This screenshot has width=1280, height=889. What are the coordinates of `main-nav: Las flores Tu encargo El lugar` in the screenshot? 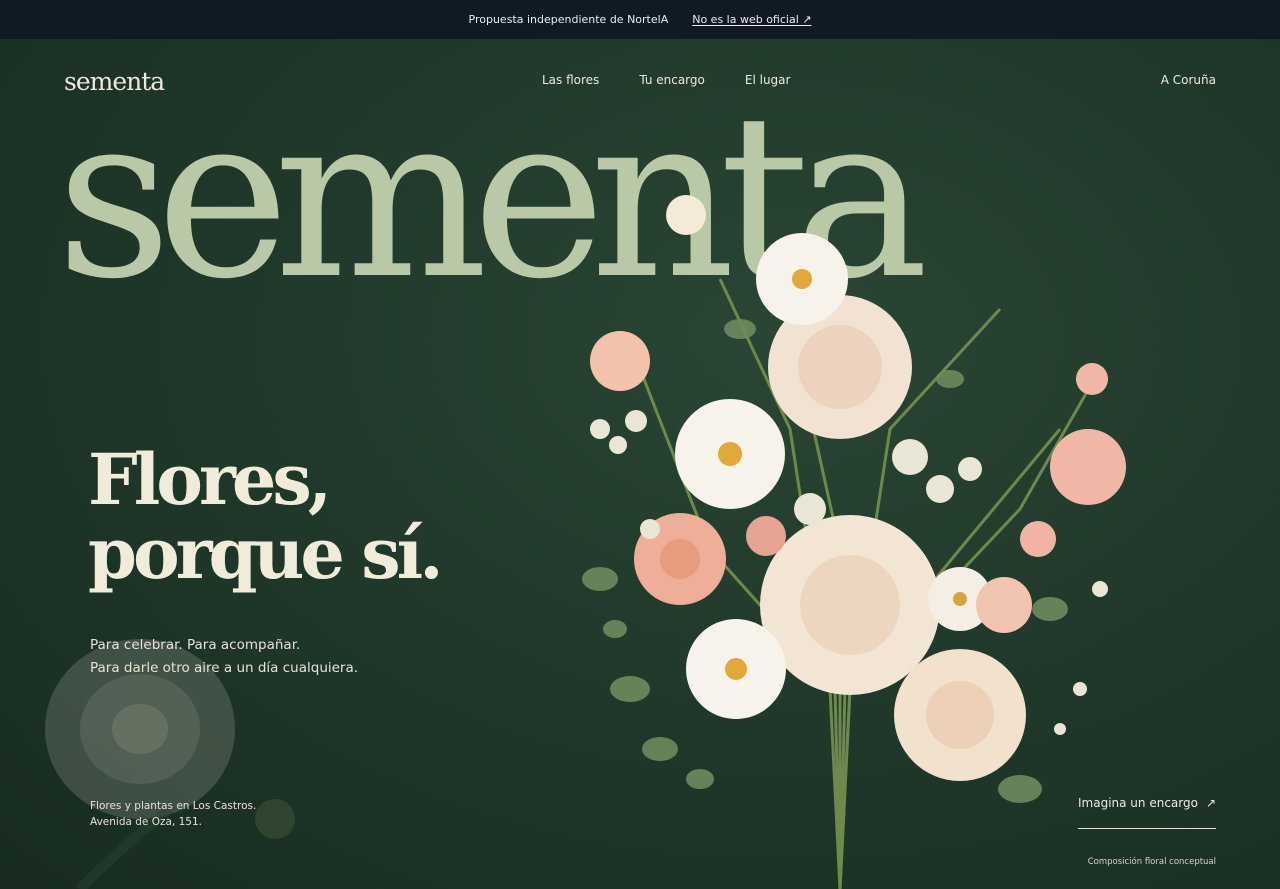 It's located at (666, 80).